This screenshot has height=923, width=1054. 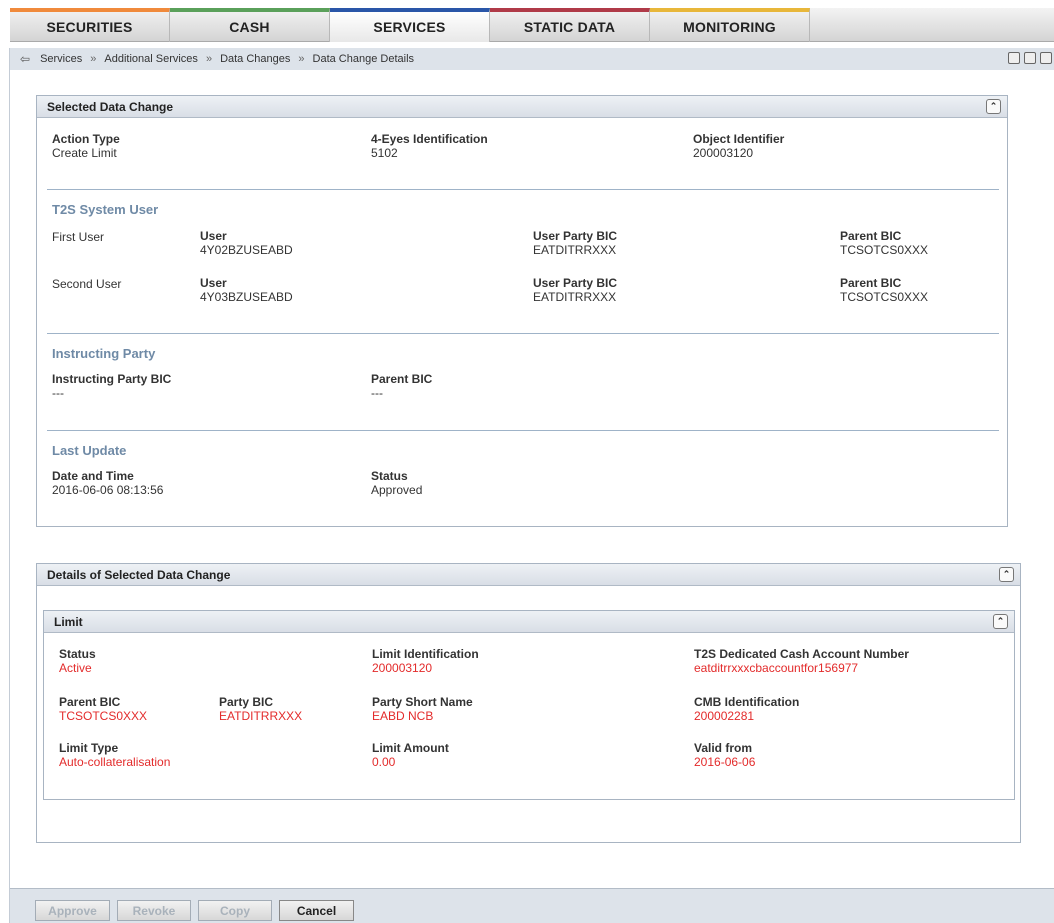 I want to click on instructing-party-bic-field: Instructing Party BIC ---, so click(x=111, y=386).